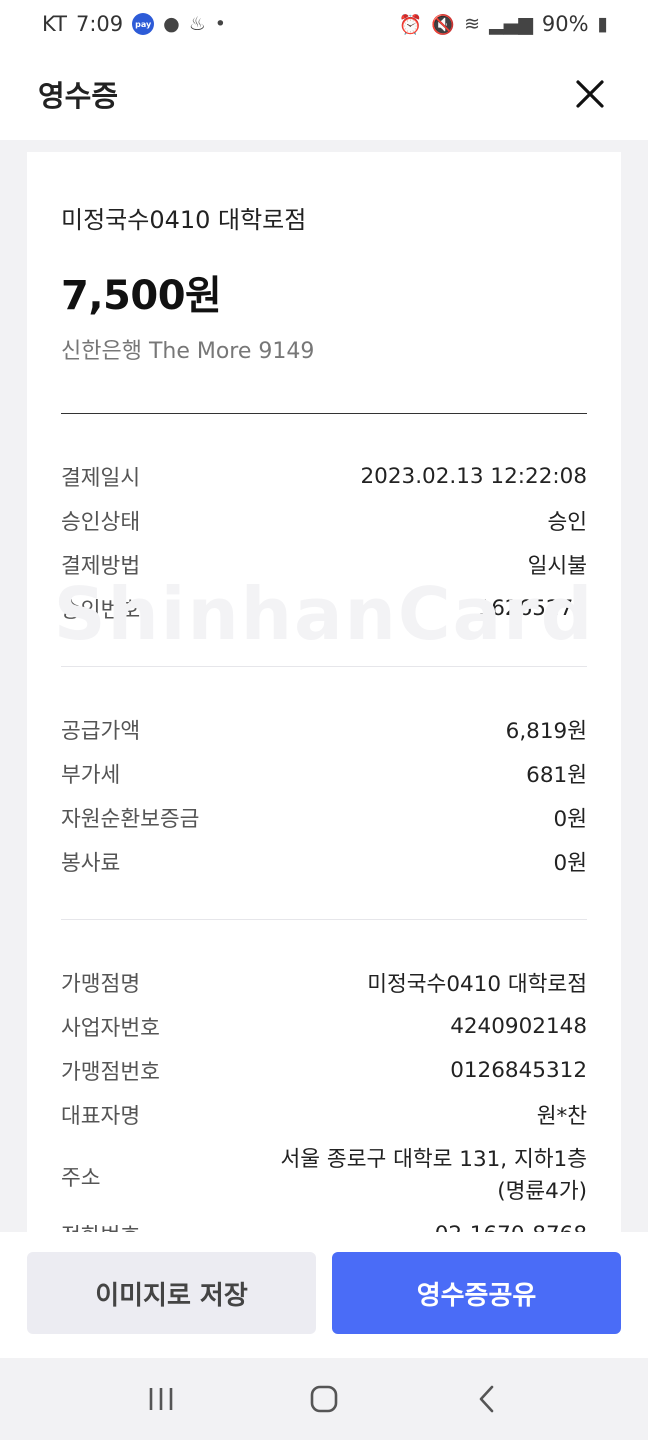 The width and height of the screenshot is (648, 1440). What do you see at coordinates (110, 1028) in the screenshot?
I see `row-label: 사업자번호` at bounding box center [110, 1028].